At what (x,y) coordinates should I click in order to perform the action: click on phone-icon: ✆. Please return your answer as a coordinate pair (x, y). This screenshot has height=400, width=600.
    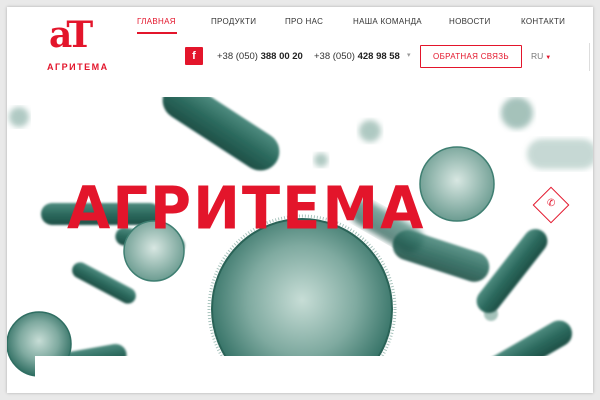
    Looking at the image, I should click on (551, 203).